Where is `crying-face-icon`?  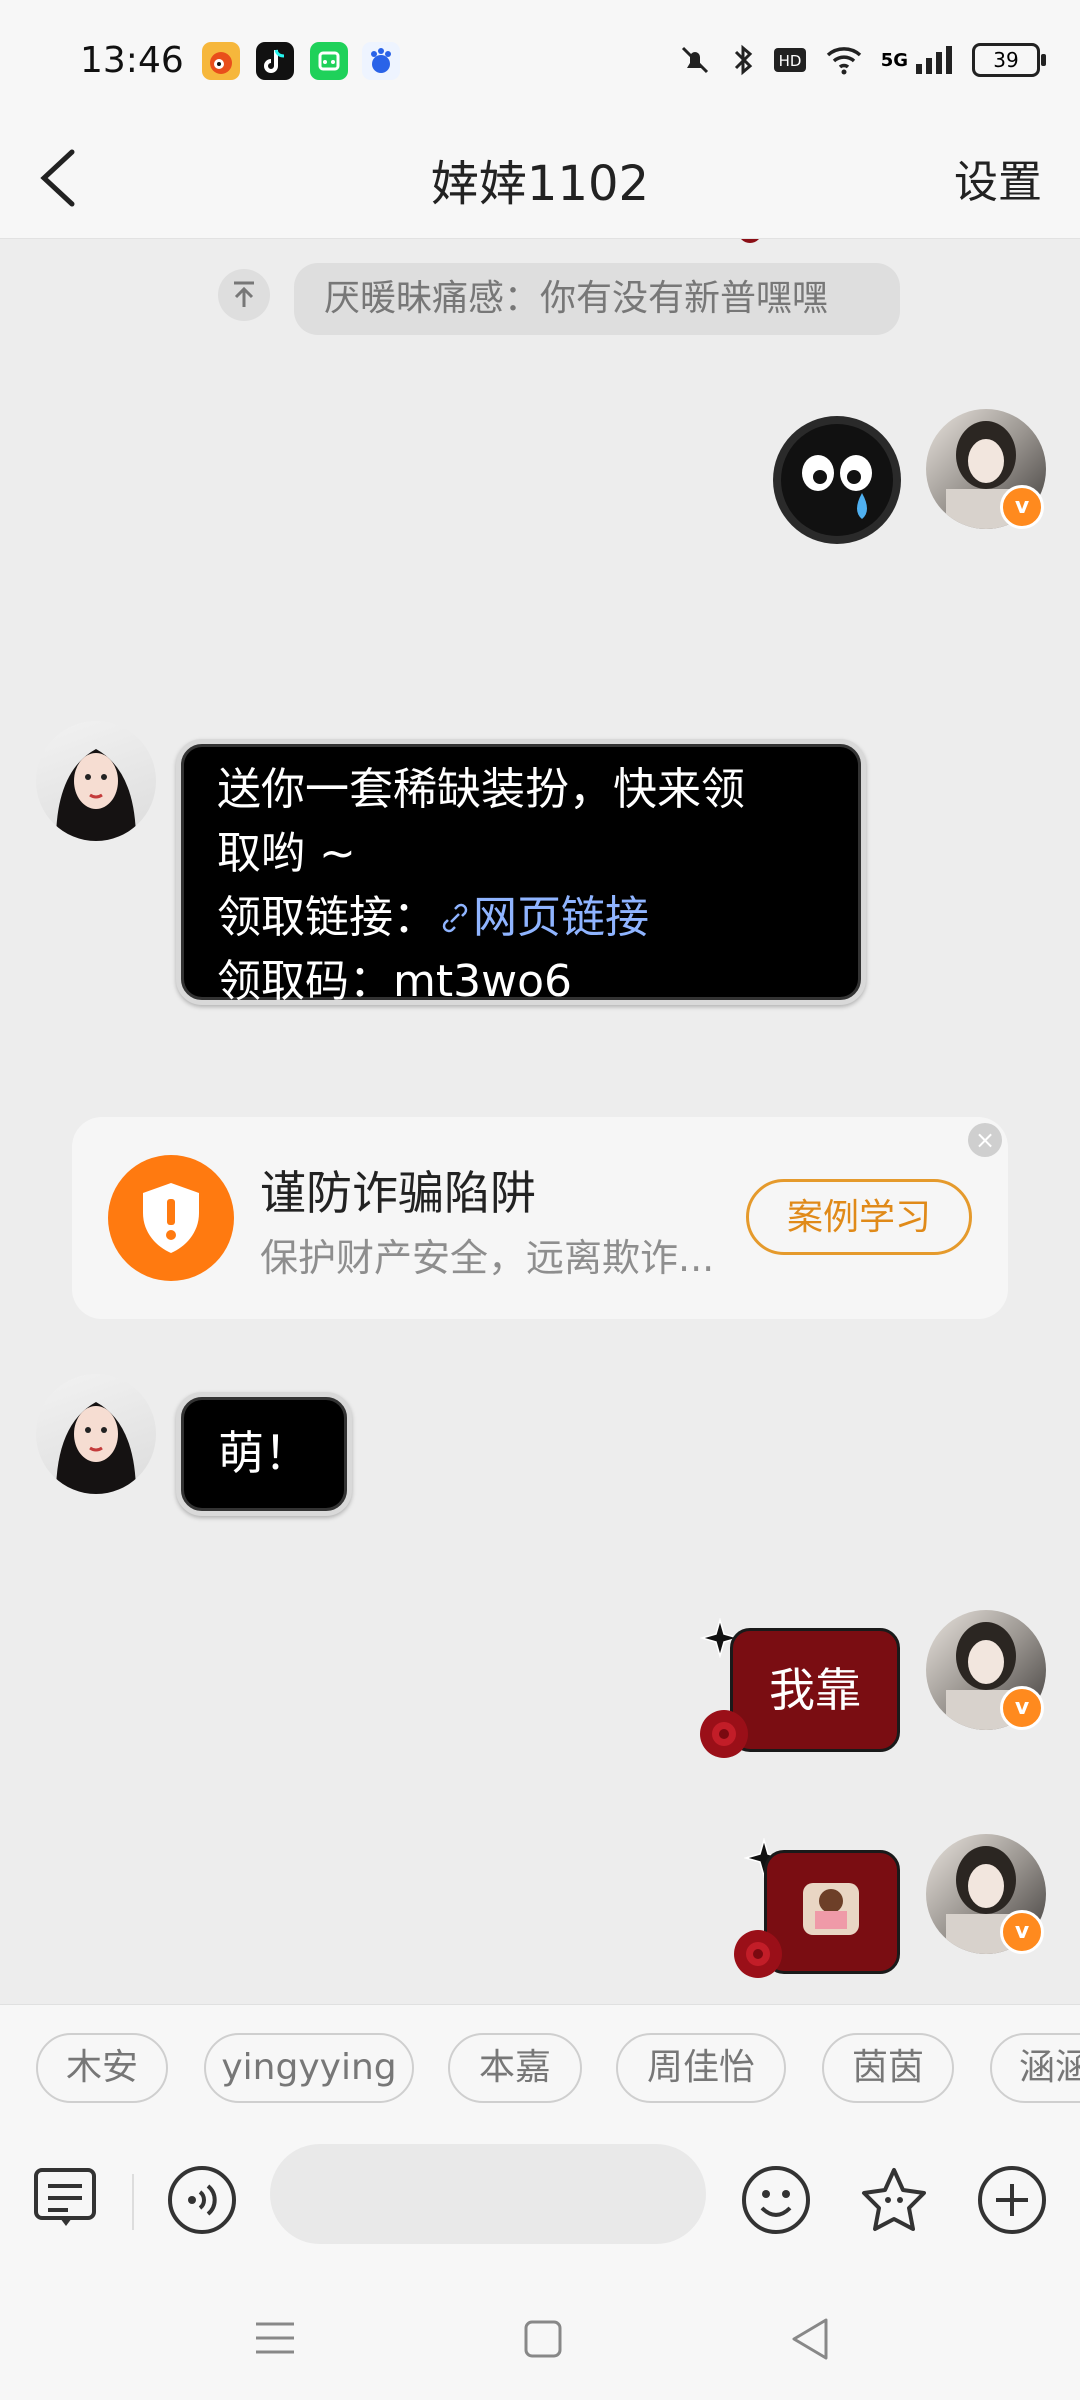
crying-face-icon is located at coordinates (837, 480).